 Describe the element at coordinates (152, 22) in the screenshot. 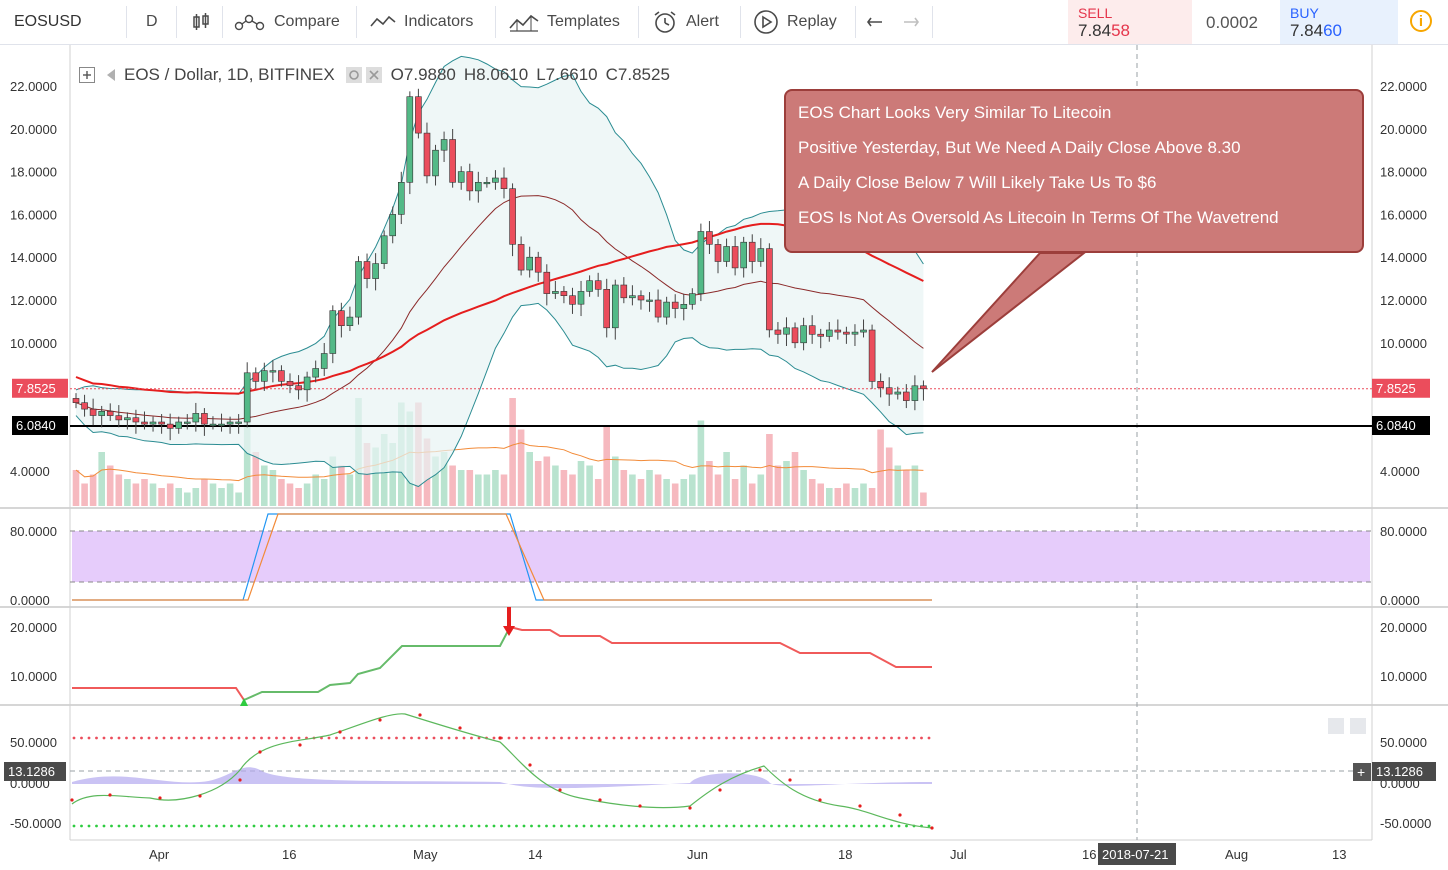

I see `interval-button: D` at that location.